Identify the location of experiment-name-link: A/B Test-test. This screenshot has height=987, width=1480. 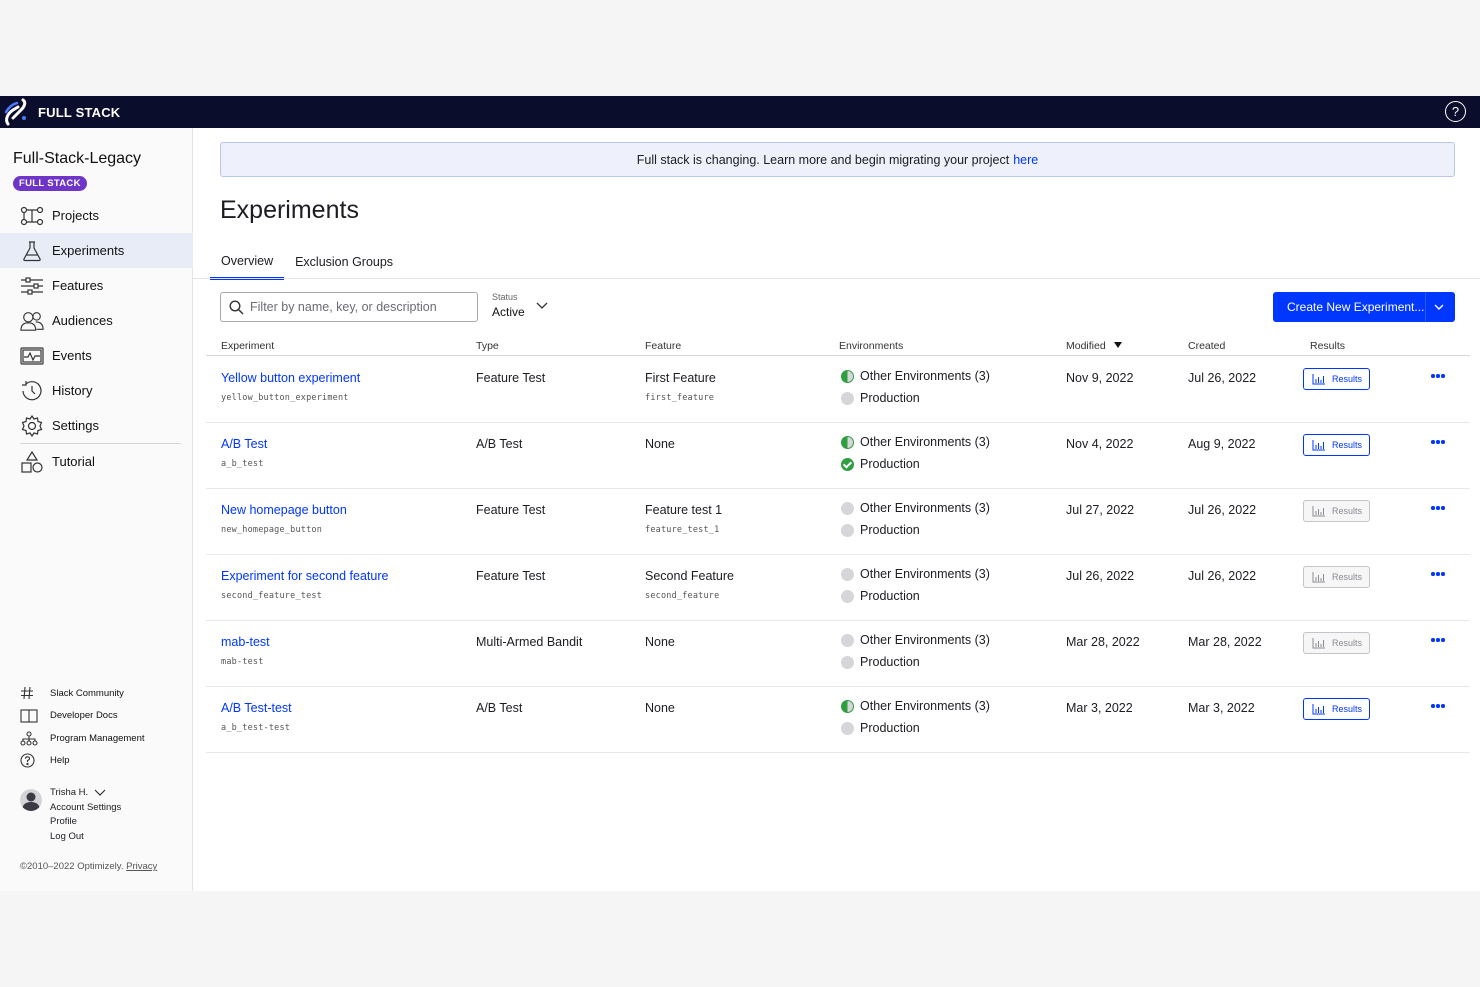
(256, 708).